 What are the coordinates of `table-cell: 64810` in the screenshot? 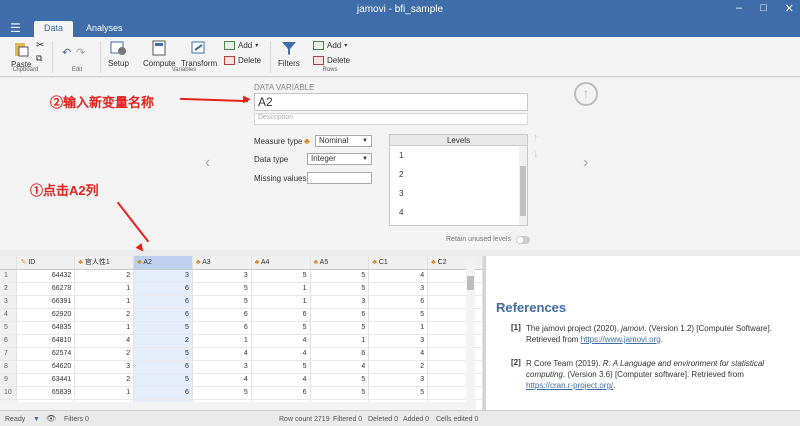 It's located at (46, 341).